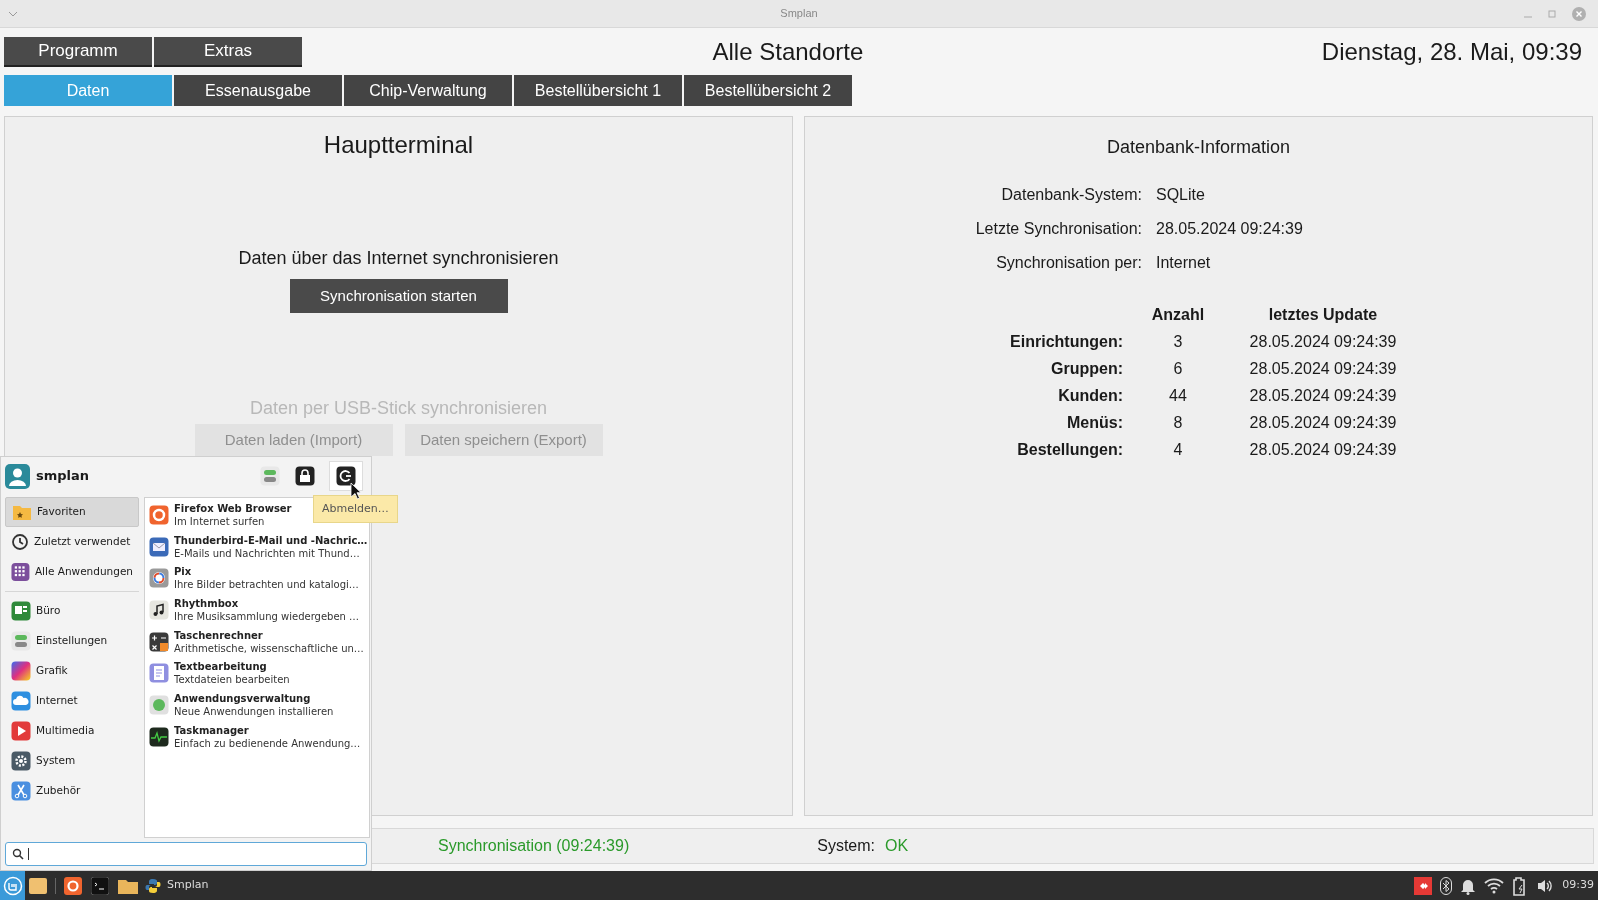 Image resolution: width=1598 pixels, height=900 pixels. What do you see at coordinates (1181, 195) in the screenshot?
I see `info-value: SQLite` at bounding box center [1181, 195].